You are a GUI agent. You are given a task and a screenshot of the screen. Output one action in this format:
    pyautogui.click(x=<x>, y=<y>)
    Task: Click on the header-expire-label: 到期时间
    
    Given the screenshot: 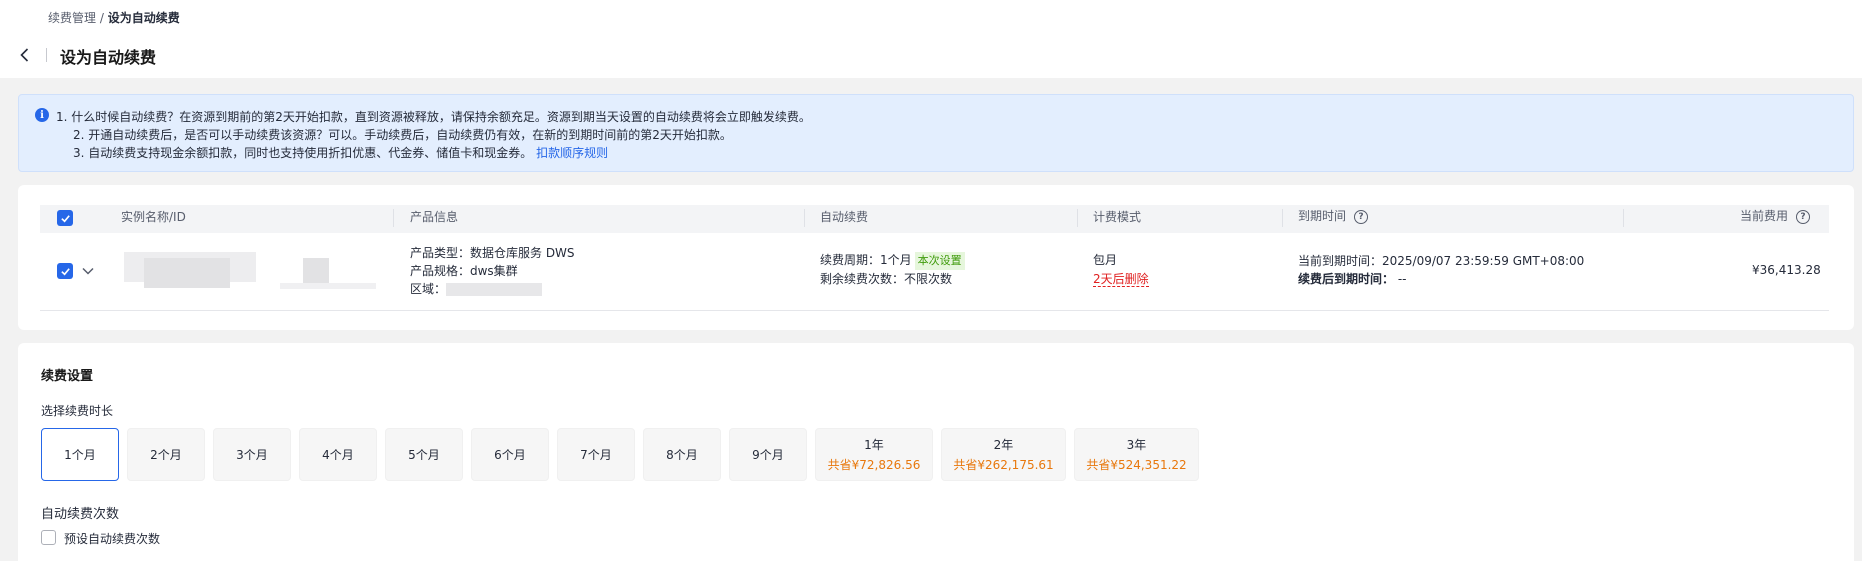 What is the action you would take?
    pyautogui.click(x=1322, y=216)
    